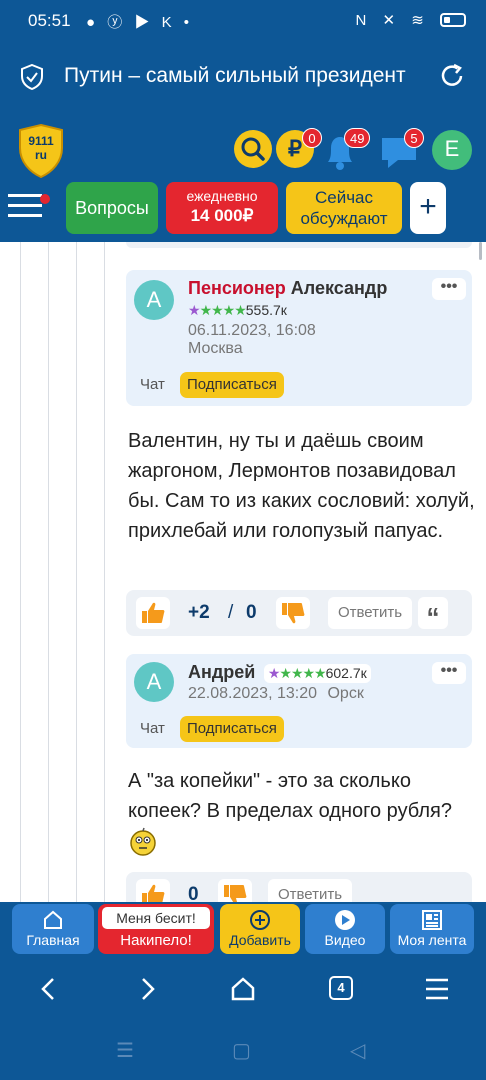  What do you see at coordinates (287, 311) in the screenshot?
I see `author-rating: ★★★★★555.7к` at bounding box center [287, 311].